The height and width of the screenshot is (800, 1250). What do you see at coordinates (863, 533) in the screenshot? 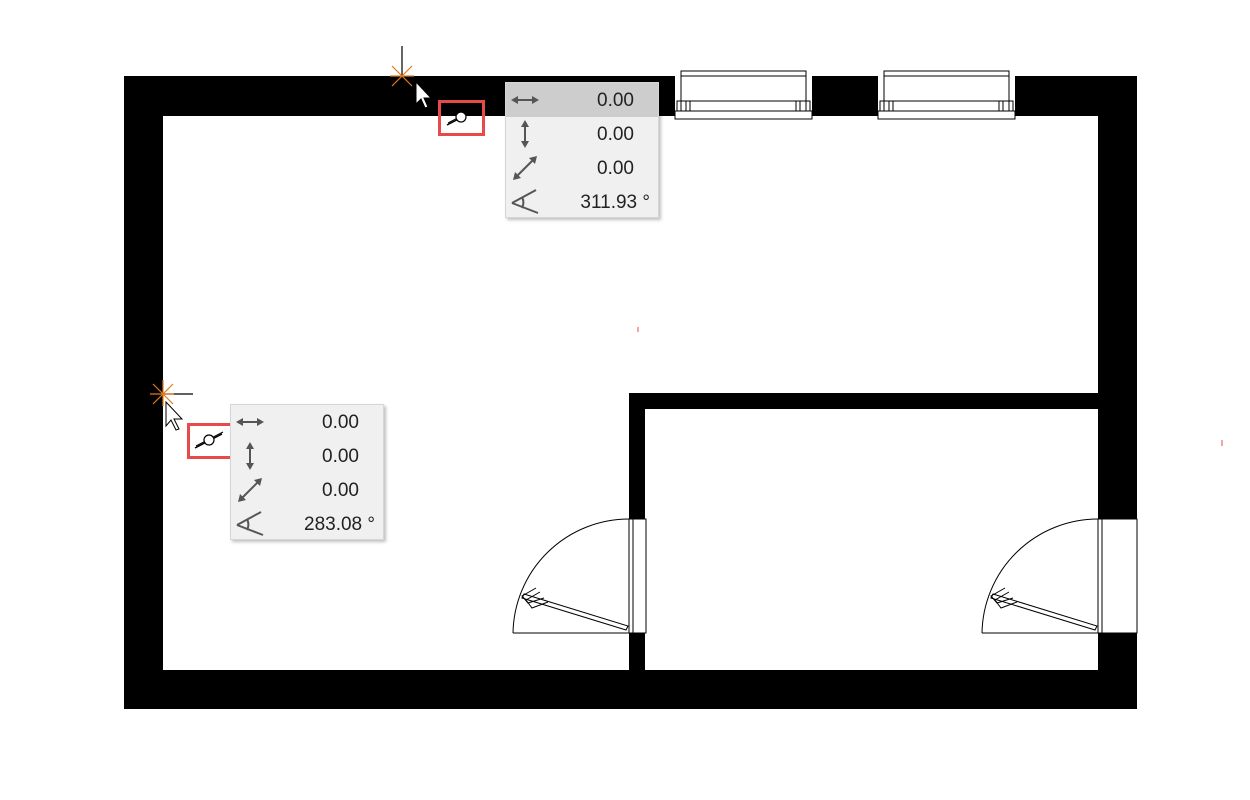
I see `interior-walls` at bounding box center [863, 533].